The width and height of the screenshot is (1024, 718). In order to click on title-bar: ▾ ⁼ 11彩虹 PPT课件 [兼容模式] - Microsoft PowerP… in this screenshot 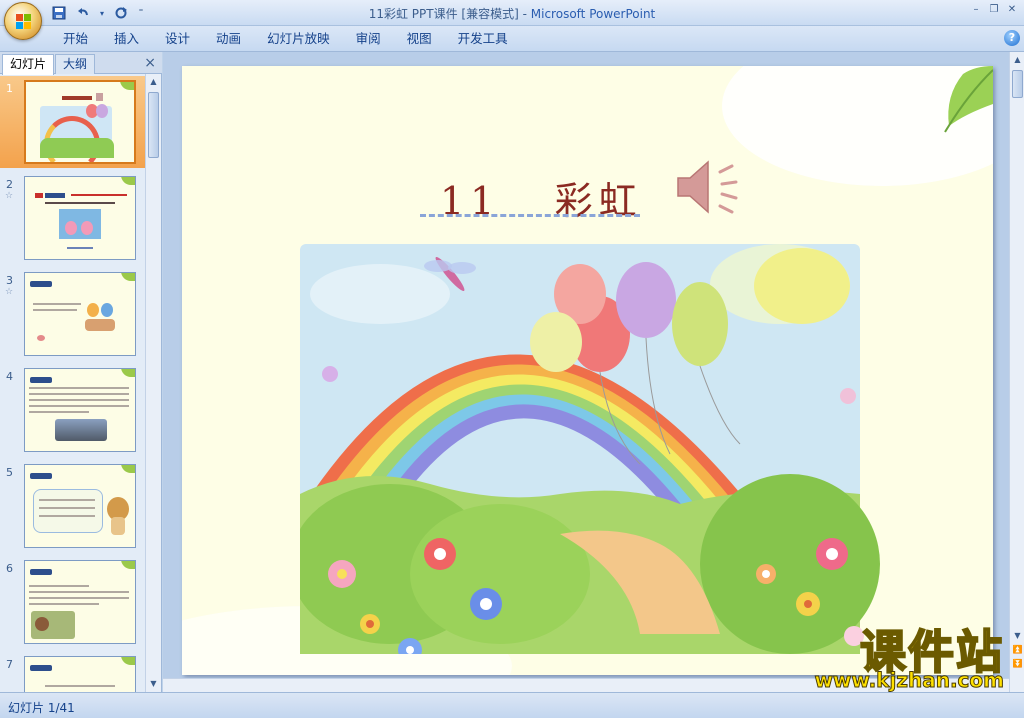, I will do `click(512, 20)`.